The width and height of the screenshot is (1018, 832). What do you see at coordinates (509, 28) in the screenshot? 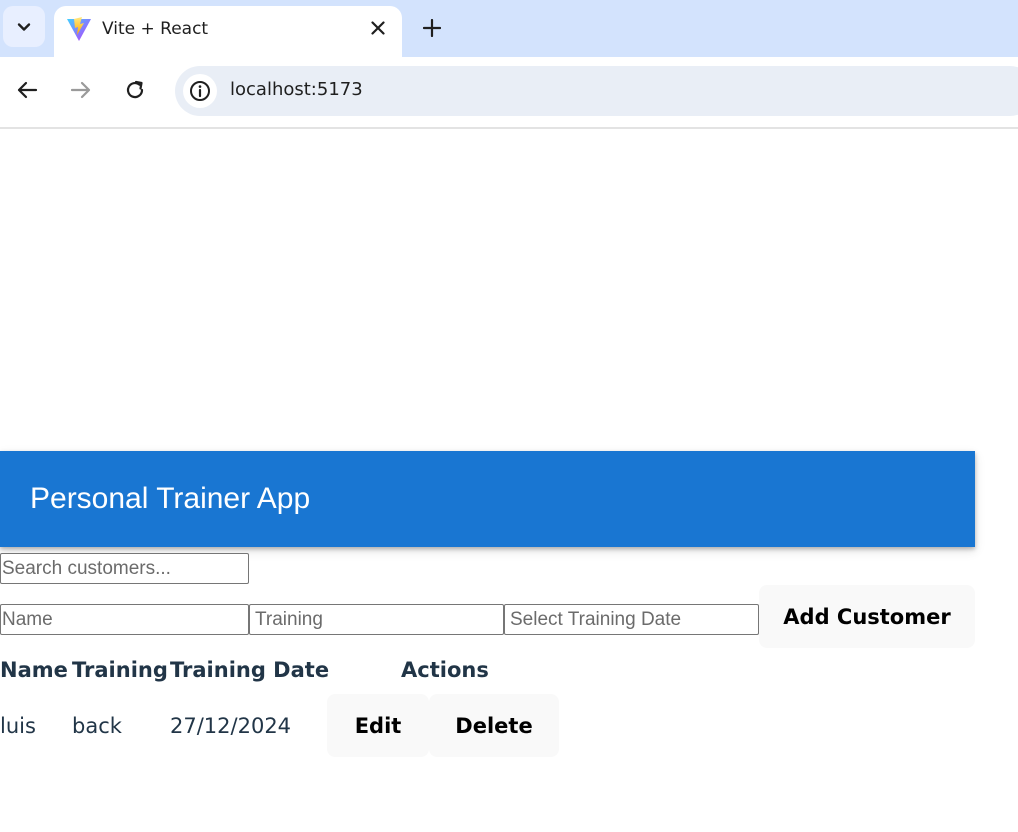
I see `browser-tabstrip: Vite + React` at bounding box center [509, 28].